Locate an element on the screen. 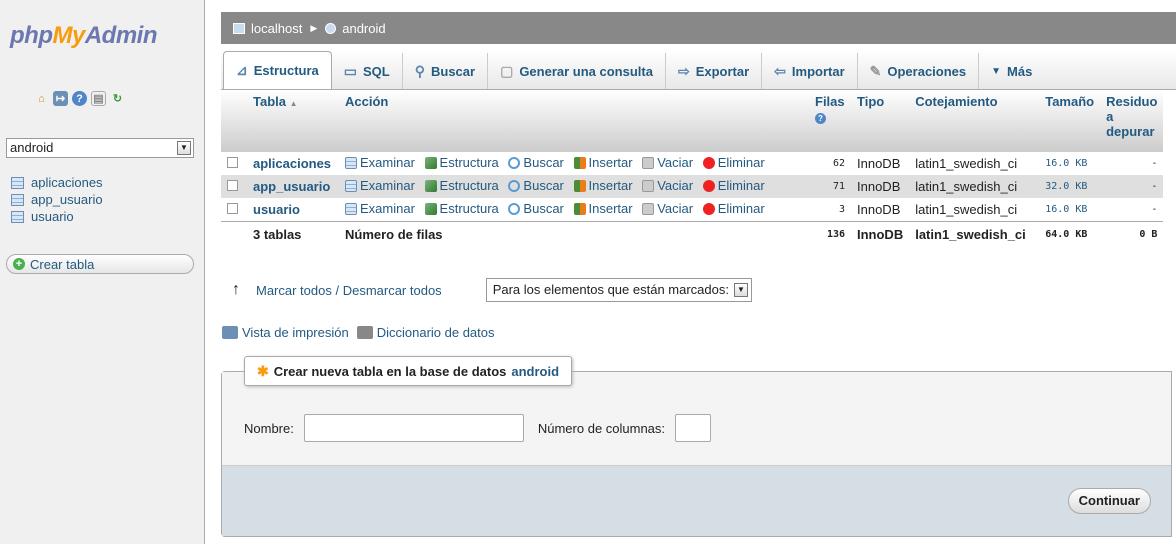  legend-database-name: android is located at coordinates (535, 371).